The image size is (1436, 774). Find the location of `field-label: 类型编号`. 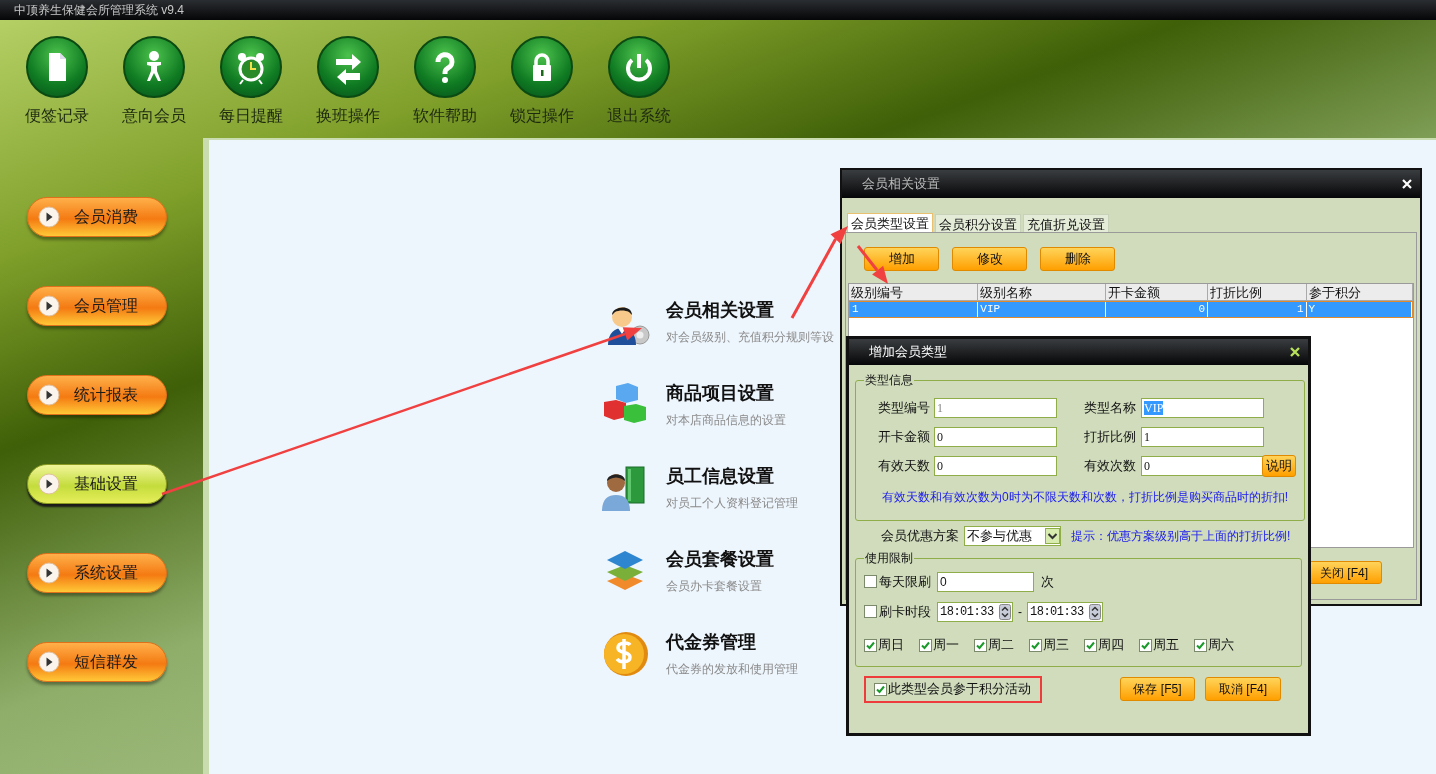

field-label: 类型编号 is located at coordinates (903, 407).